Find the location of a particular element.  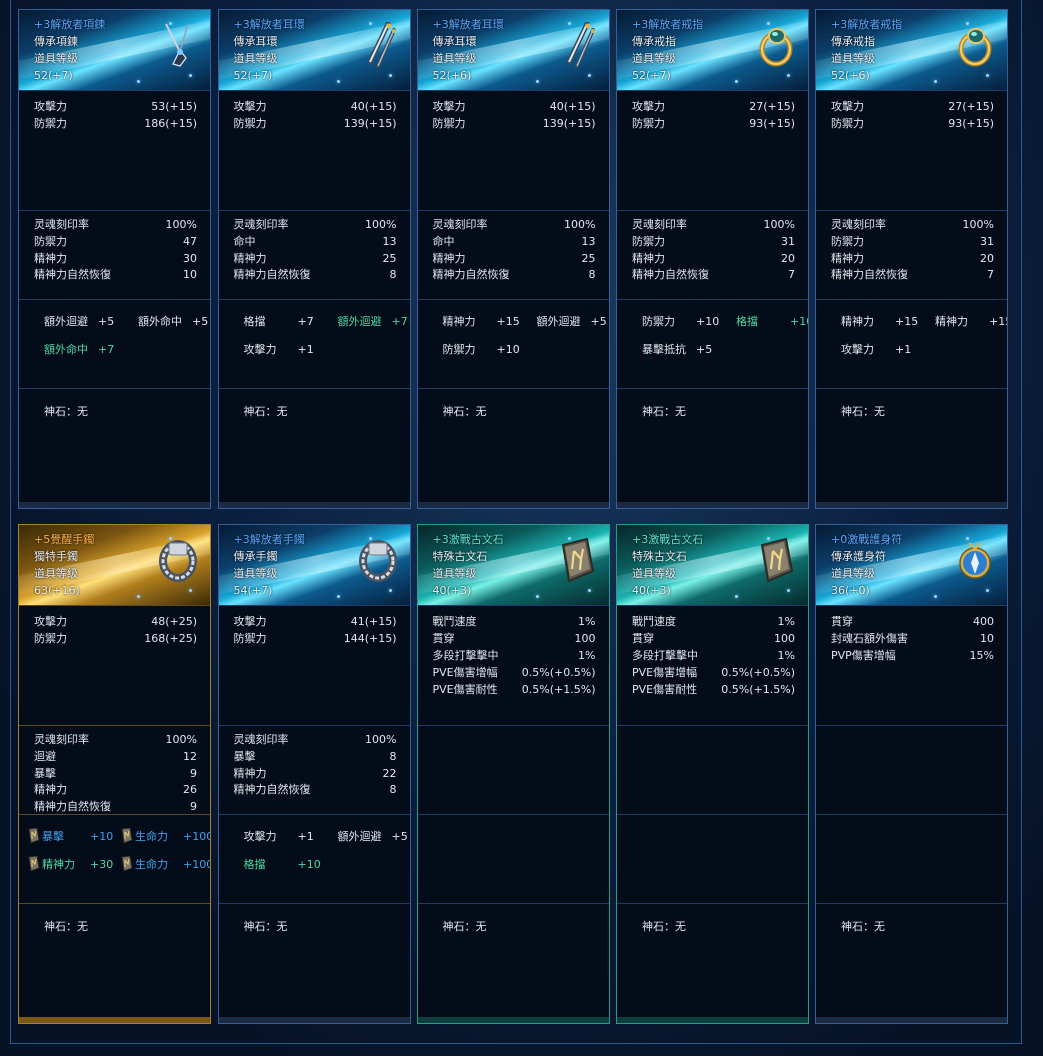

soul-stat-row: 命中 13 is located at coordinates (315, 242).